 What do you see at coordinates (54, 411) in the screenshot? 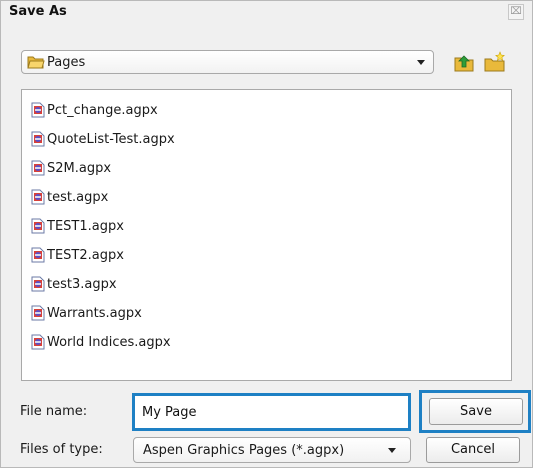
I see `file-name-label: File name:` at bounding box center [54, 411].